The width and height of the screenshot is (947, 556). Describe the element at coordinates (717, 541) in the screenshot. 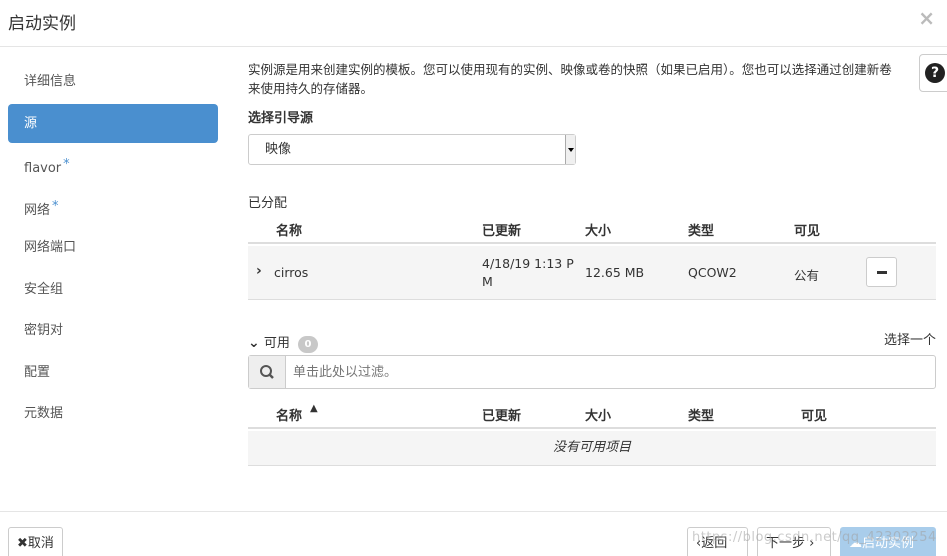

I see `back-button: ‹返回` at that location.